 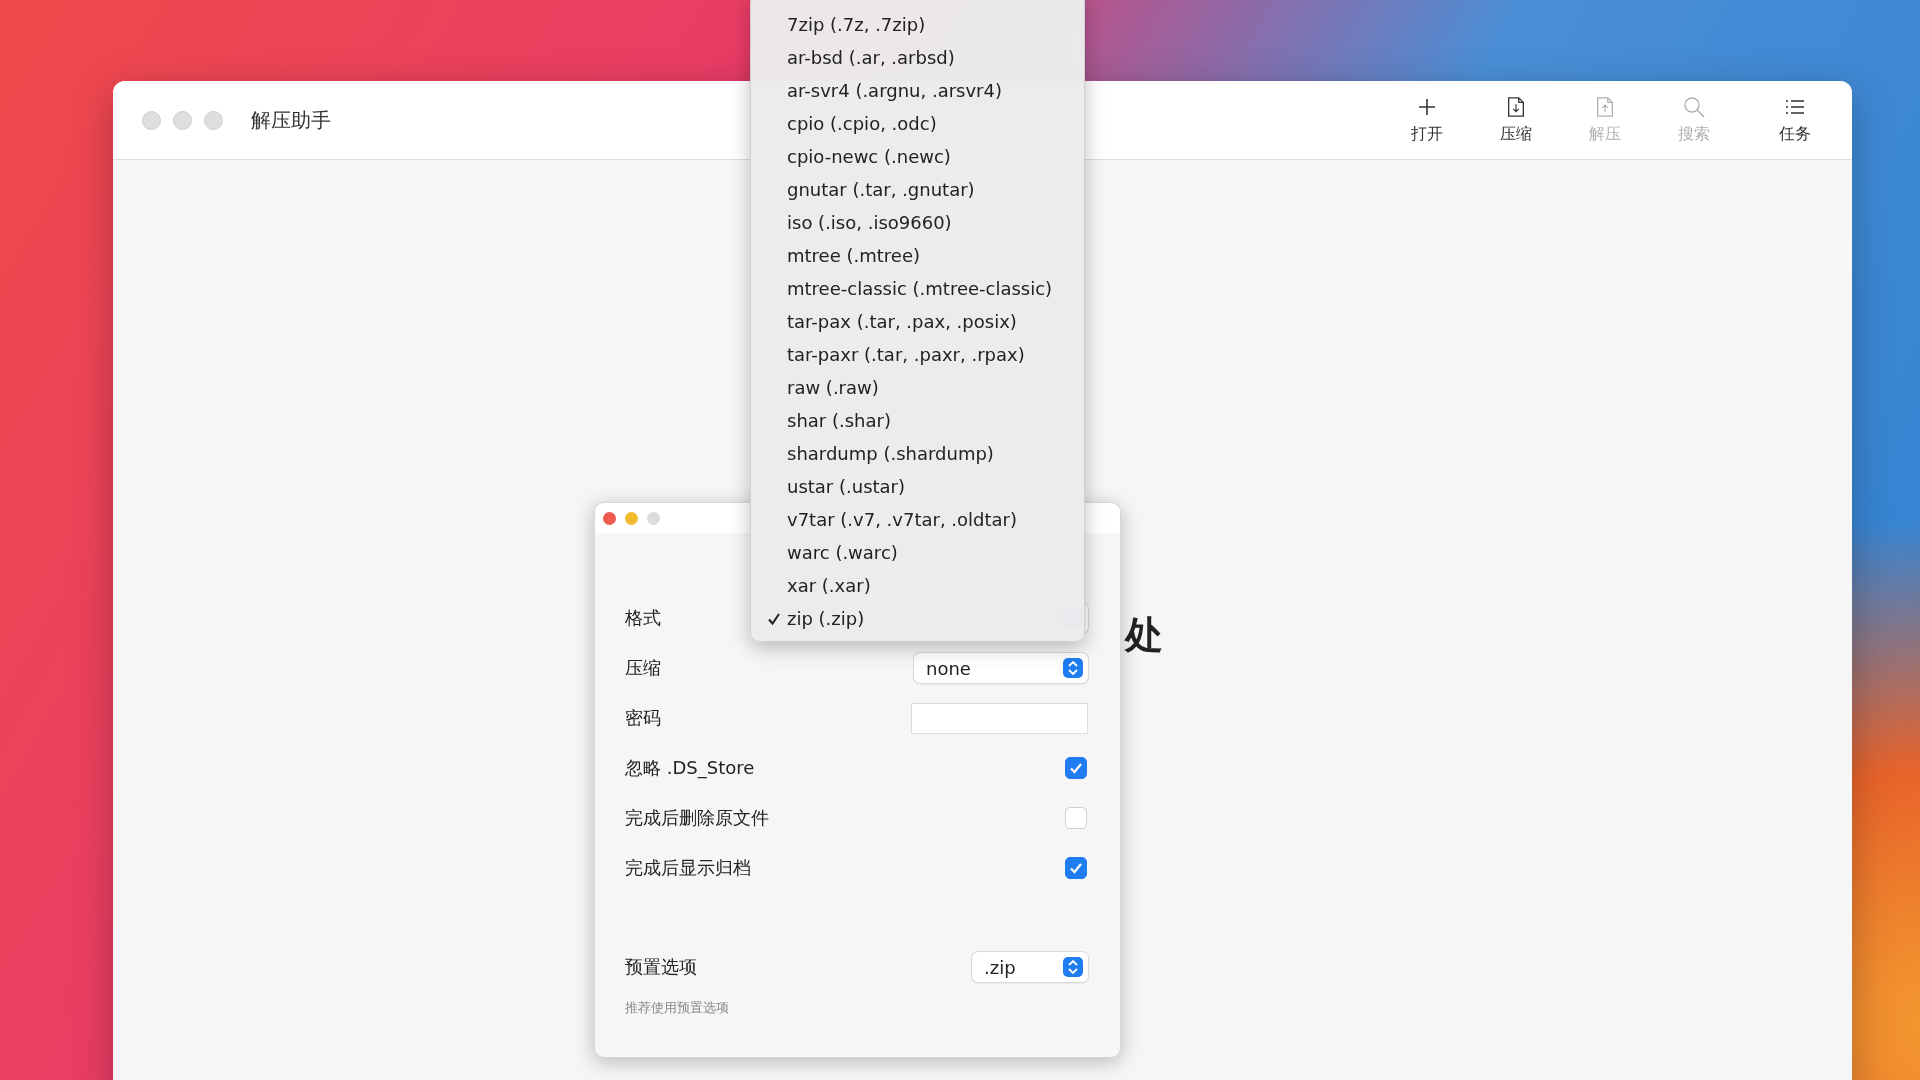 I want to click on menu-item: mtree (.mtree), so click(x=917, y=255).